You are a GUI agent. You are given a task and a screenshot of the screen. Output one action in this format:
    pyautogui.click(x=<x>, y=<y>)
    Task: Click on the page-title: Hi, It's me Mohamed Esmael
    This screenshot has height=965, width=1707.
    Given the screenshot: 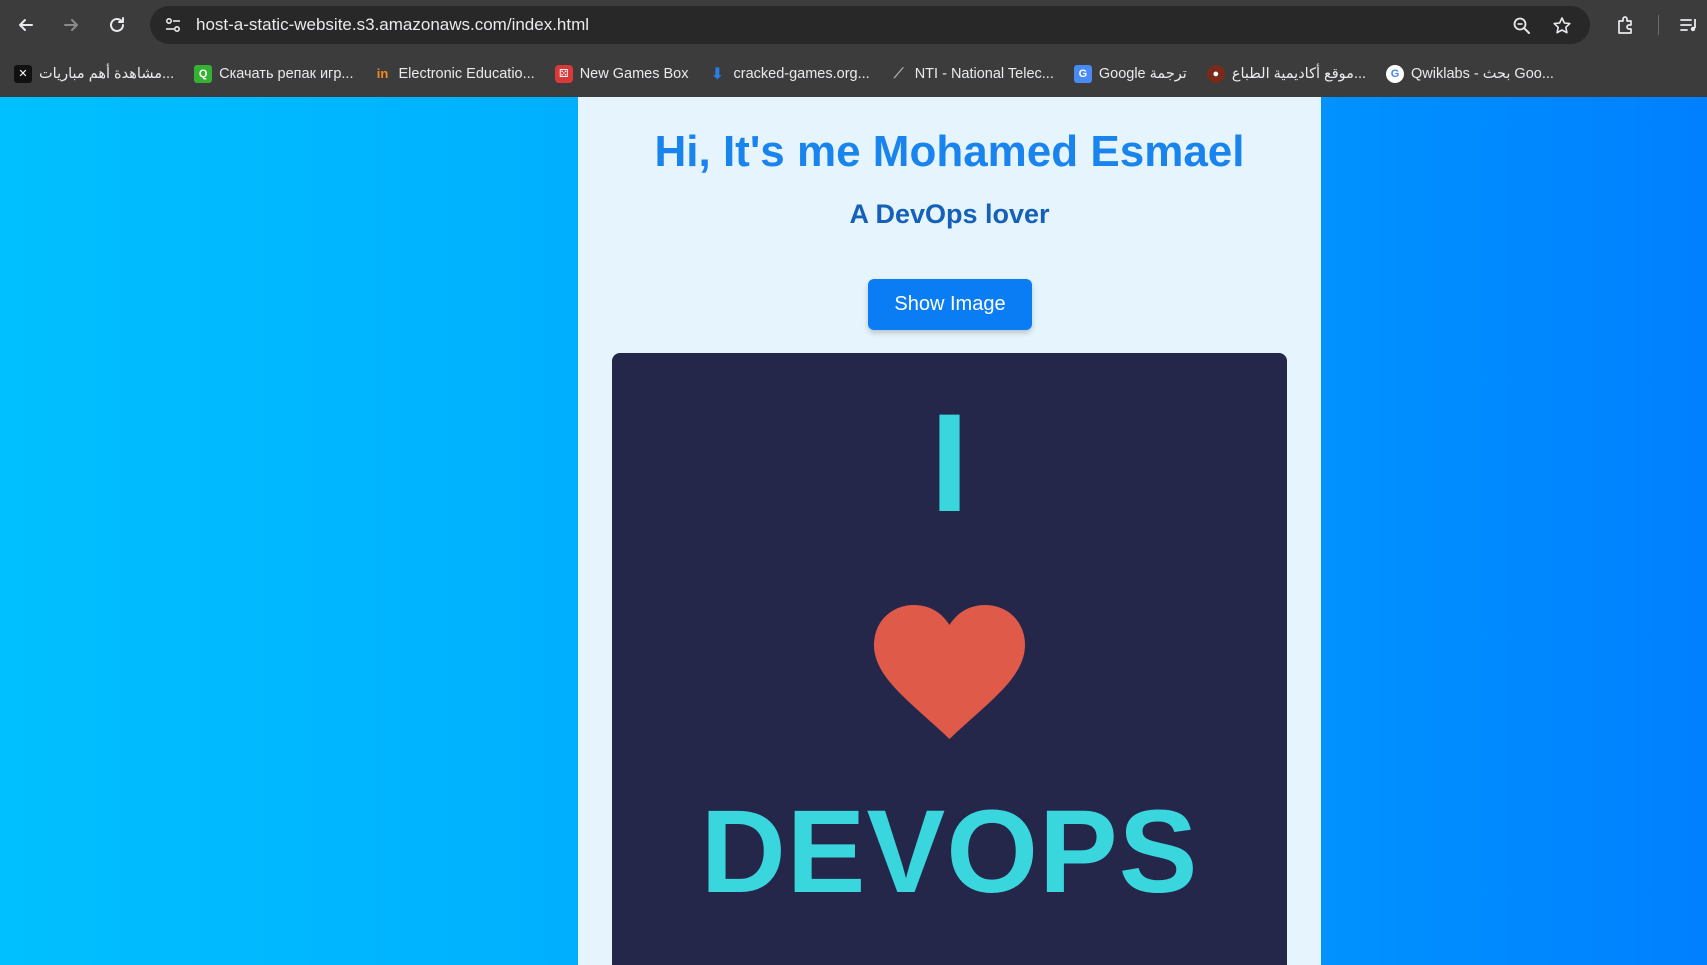 What is the action you would take?
    pyautogui.click(x=949, y=151)
    